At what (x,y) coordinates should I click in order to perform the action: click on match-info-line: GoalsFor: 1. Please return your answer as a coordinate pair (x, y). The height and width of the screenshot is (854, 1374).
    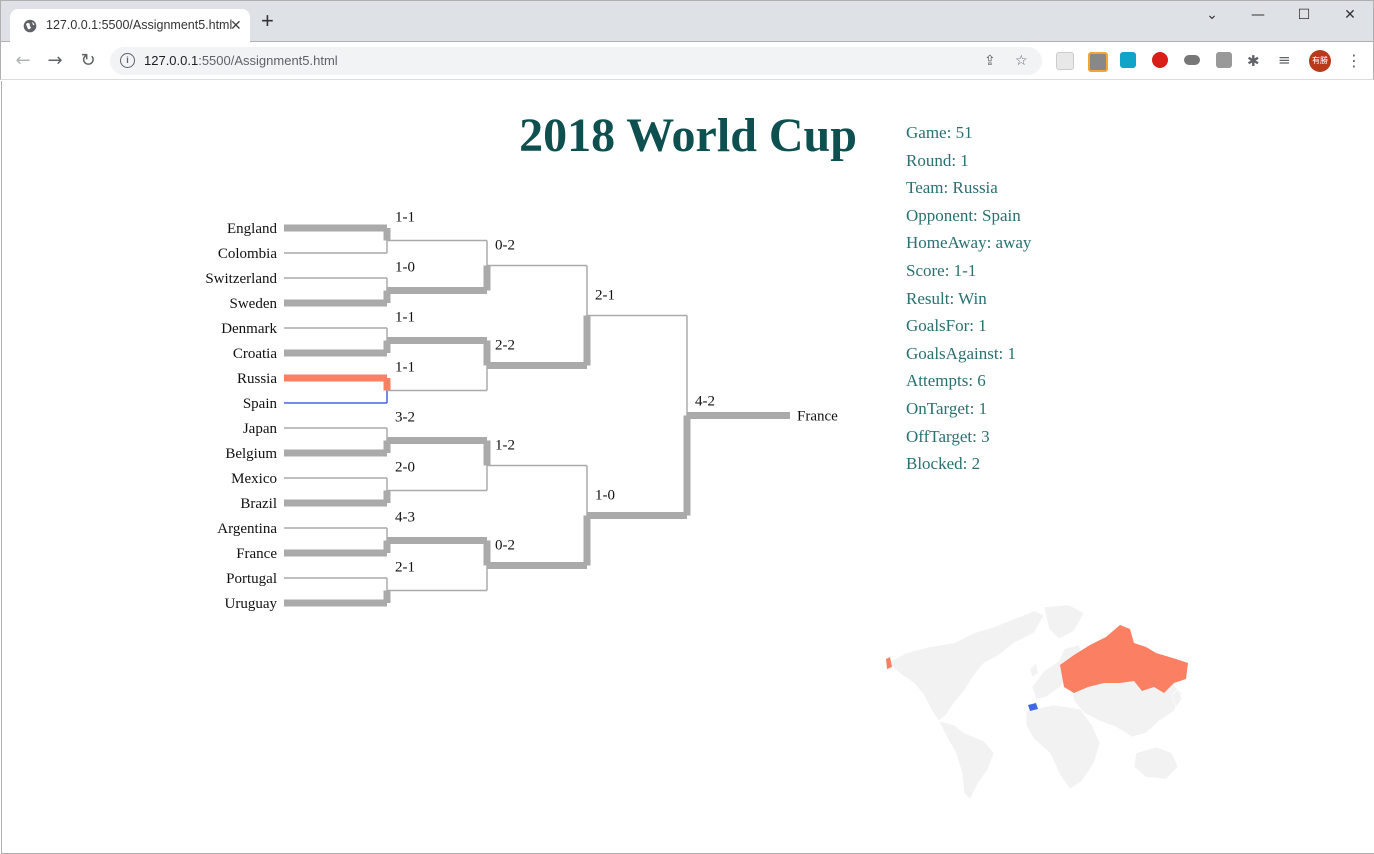
    Looking at the image, I should click on (946, 326).